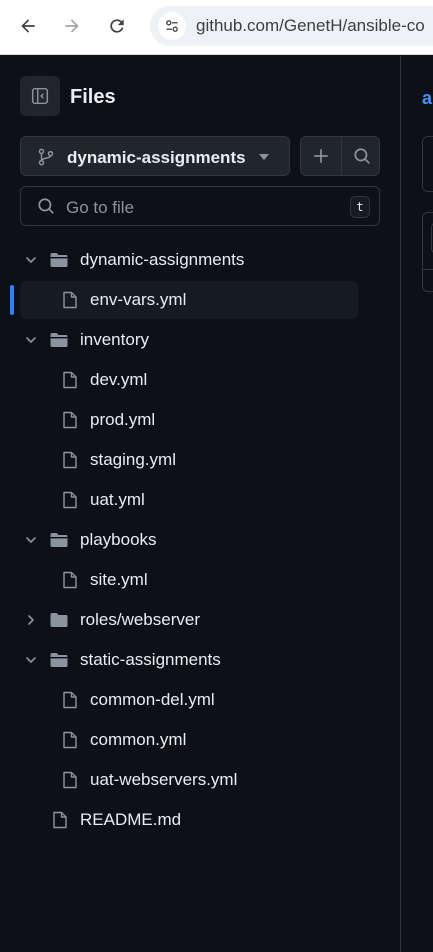  I want to click on arrow-right-icon, so click(72, 26).